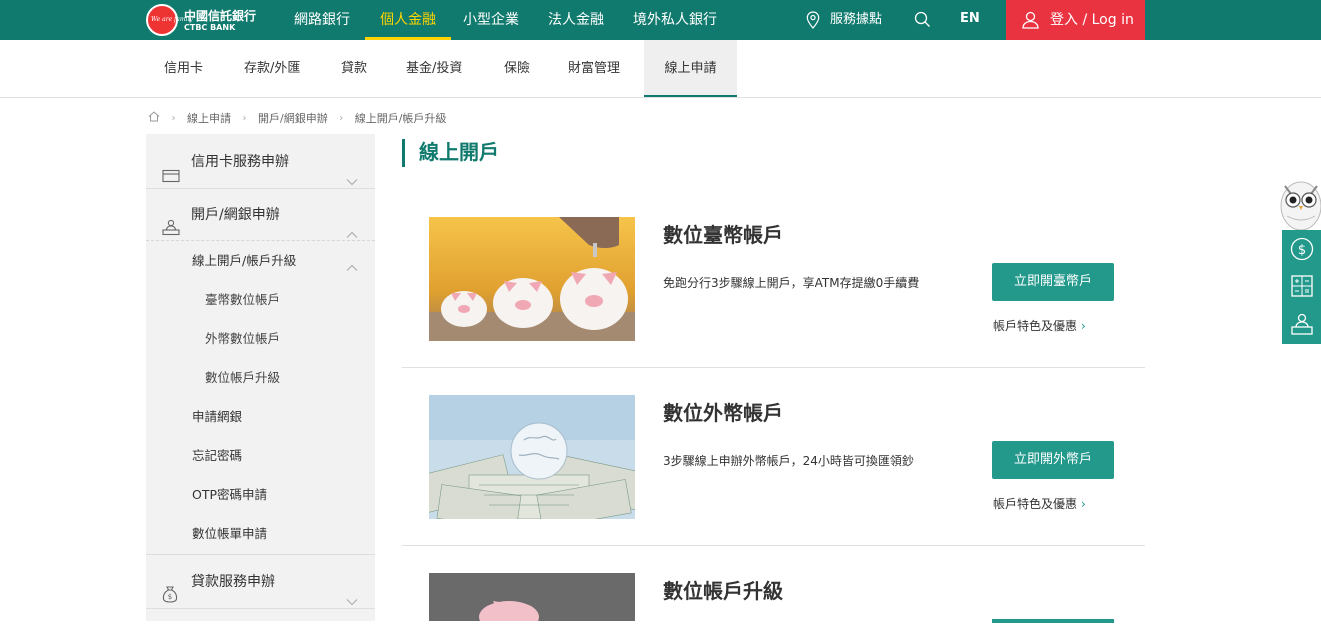 The height and width of the screenshot is (628, 1321). I want to click on login-label: 登入 / Log in, so click(1092, 20).